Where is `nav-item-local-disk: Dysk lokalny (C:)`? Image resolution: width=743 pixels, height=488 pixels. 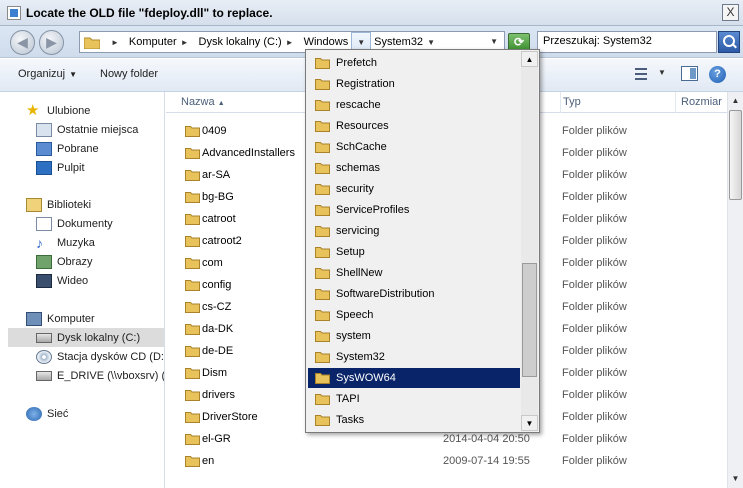 nav-item-local-disk: Dysk lokalny (C:) is located at coordinates (86, 337).